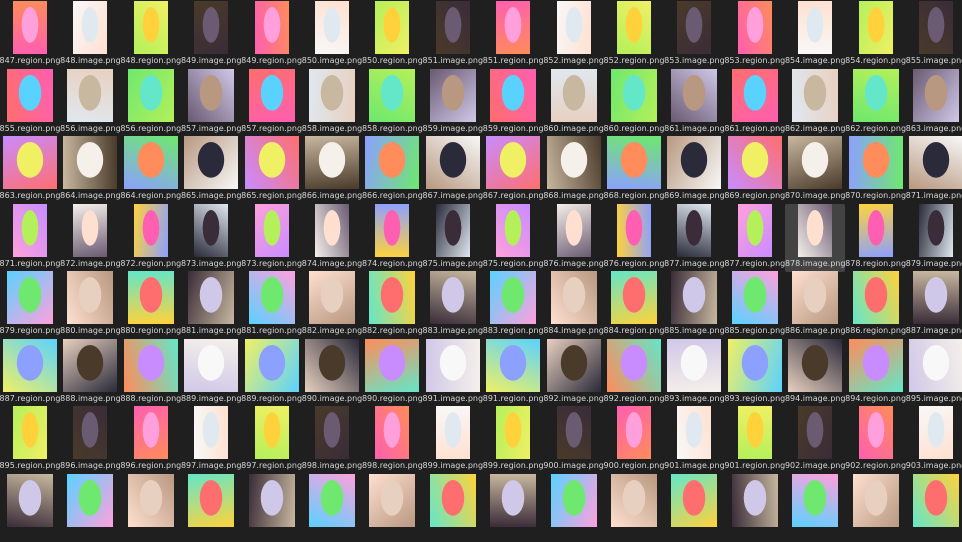 The width and height of the screenshot is (962, 542). I want to click on file-tile: 895.region.png, so click(30, 440).